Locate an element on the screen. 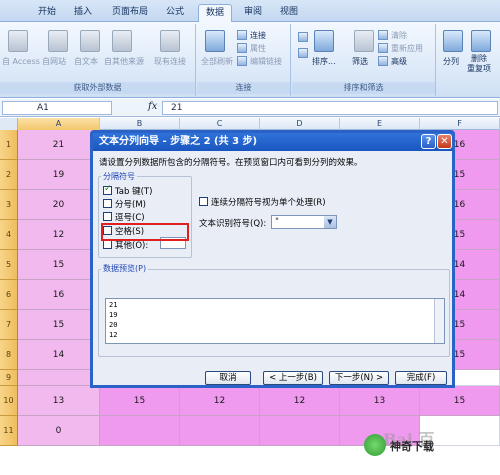 Image resolution: width=500 pixels, height=475 pixels. row-header: 3 is located at coordinates (9, 205).